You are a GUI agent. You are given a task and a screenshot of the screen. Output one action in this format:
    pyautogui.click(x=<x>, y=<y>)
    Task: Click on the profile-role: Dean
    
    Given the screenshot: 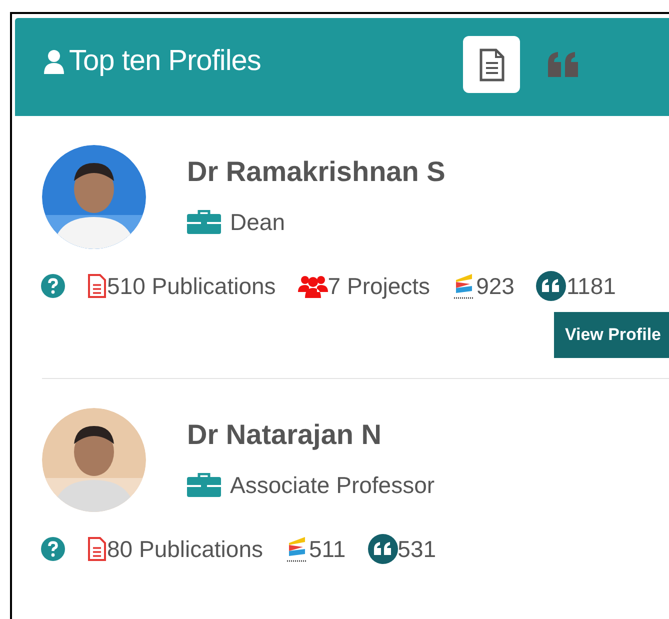 What is the action you would take?
    pyautogui.click(x=257, y=222)
    